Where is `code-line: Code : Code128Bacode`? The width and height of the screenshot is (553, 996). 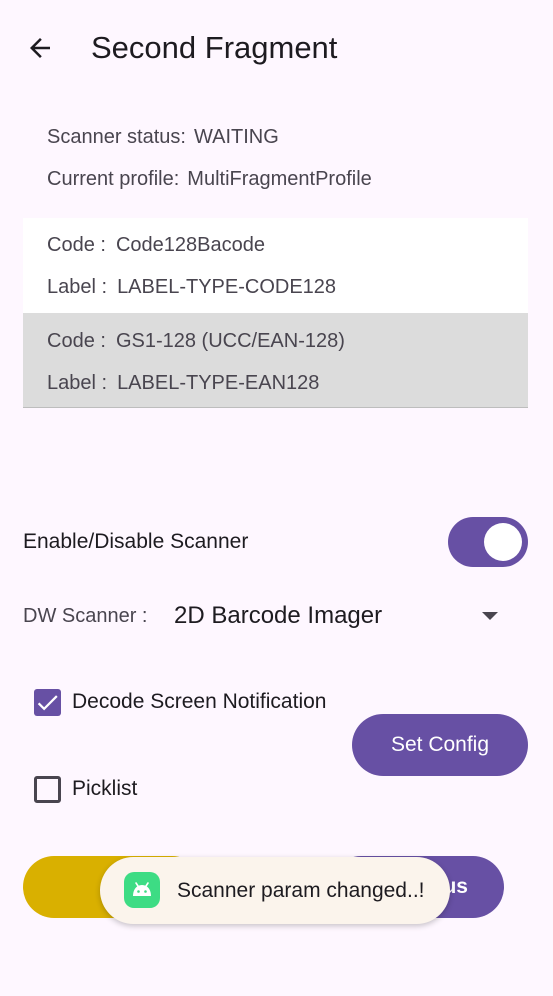 code-line: Code : Code128Bacode is located at coordinates (156, 245).